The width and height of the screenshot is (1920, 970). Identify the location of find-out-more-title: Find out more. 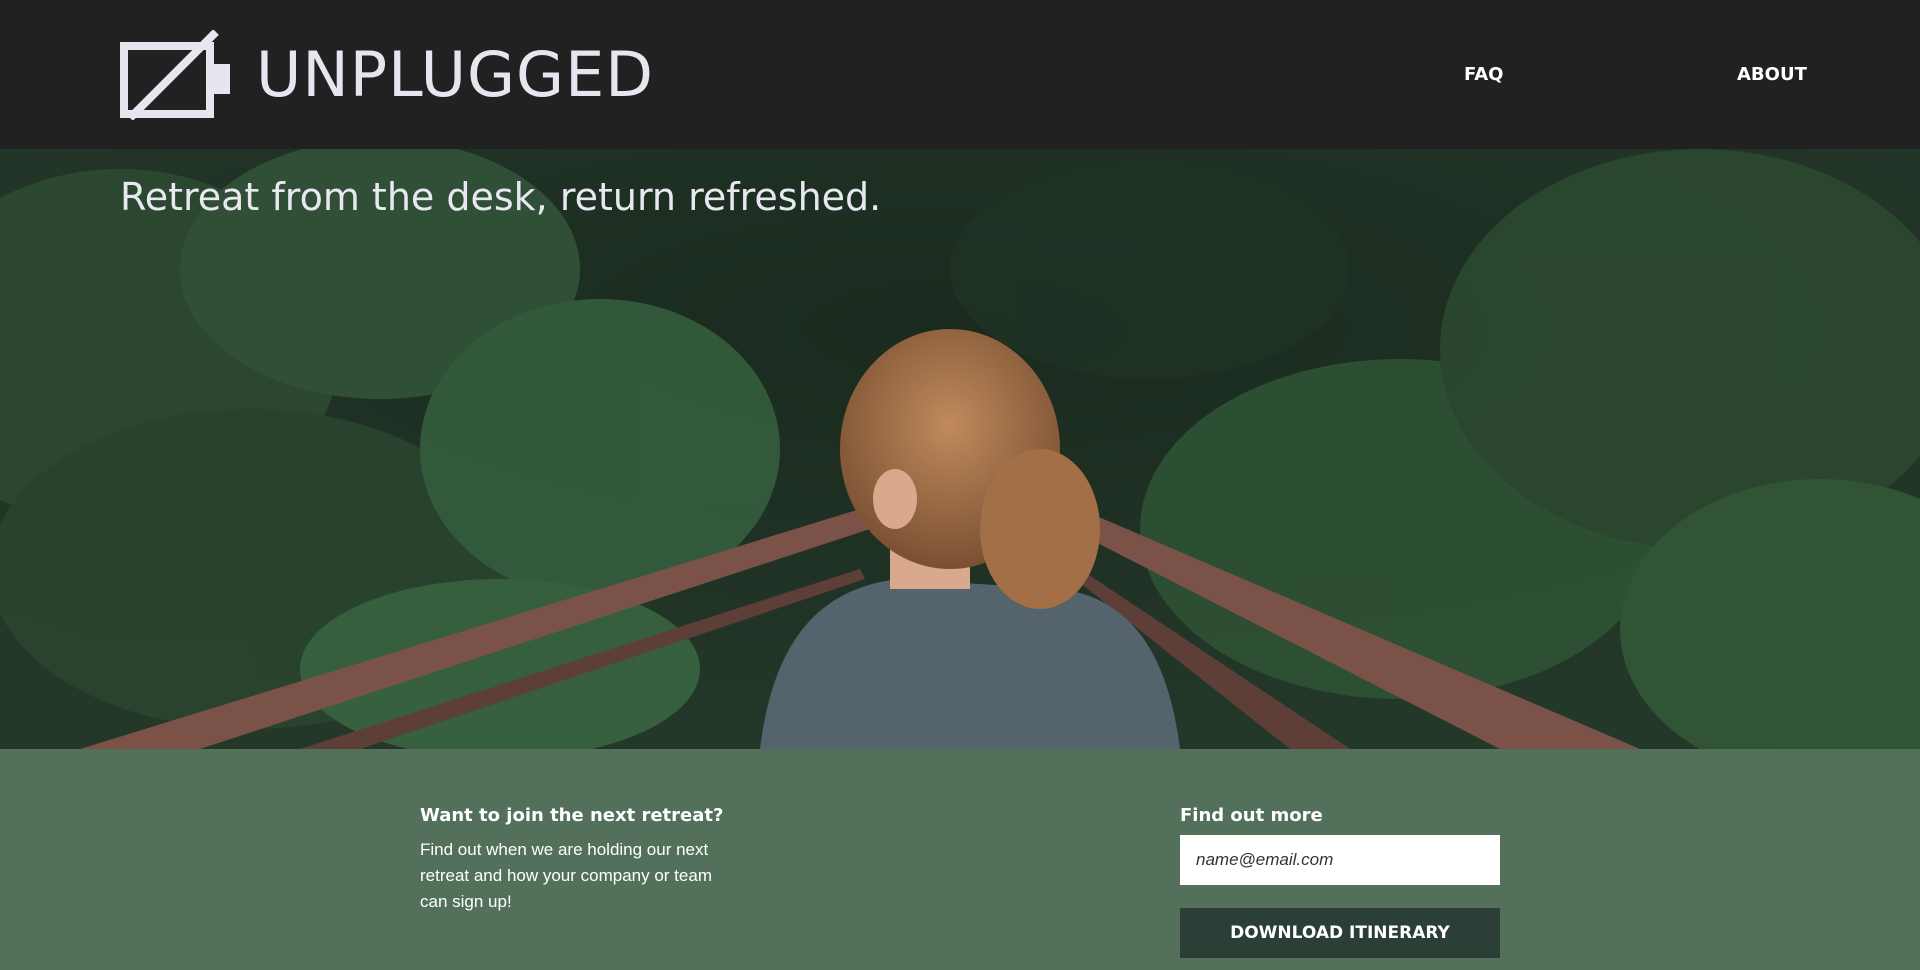
(1251, 815).